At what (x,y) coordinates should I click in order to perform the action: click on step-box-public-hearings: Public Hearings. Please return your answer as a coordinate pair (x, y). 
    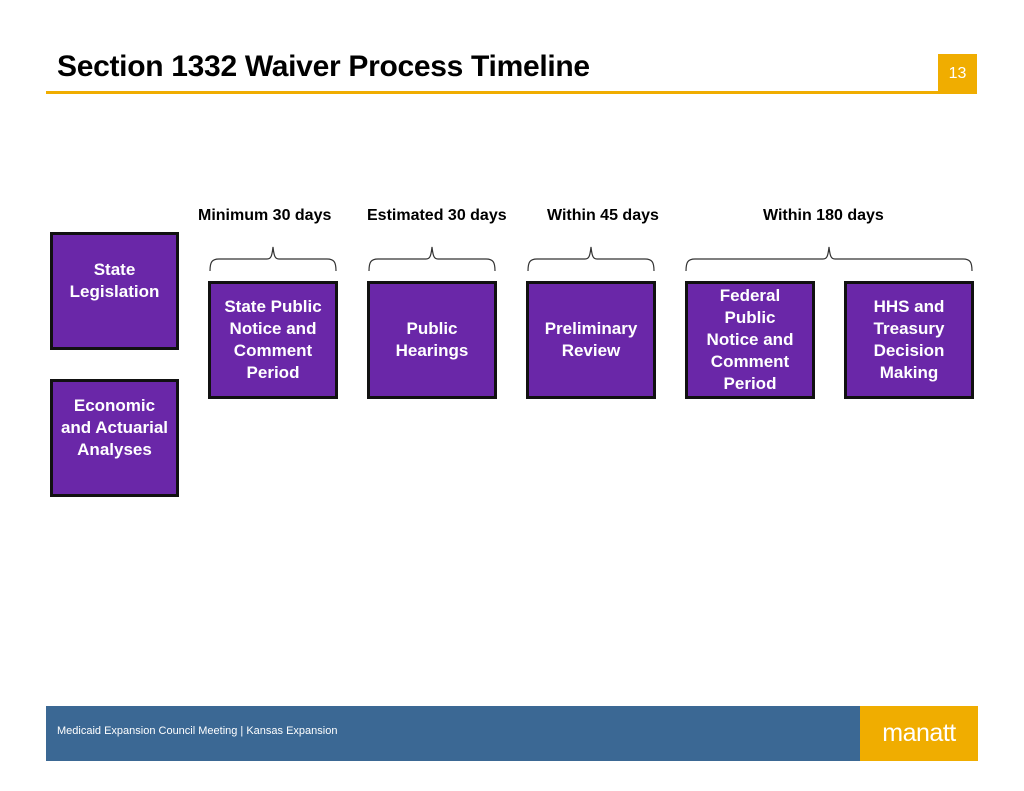
    Looking at the image, I should click on (432, 340).